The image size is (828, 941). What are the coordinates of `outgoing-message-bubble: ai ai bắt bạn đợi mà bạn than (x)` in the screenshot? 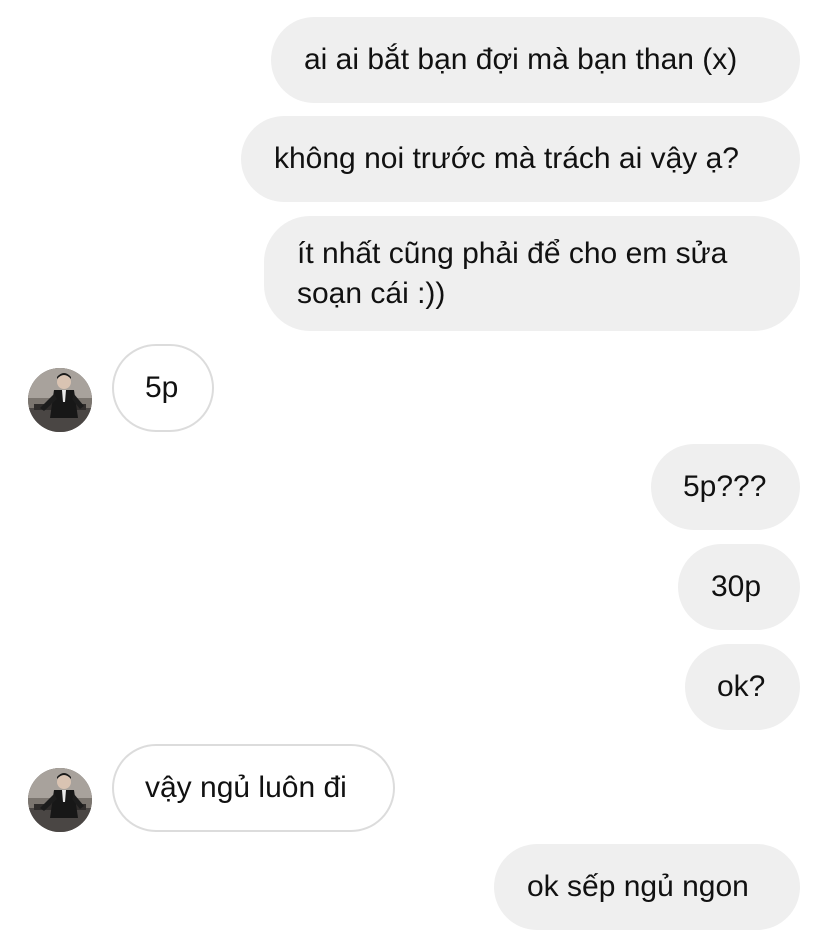 It's located at (535, 60).